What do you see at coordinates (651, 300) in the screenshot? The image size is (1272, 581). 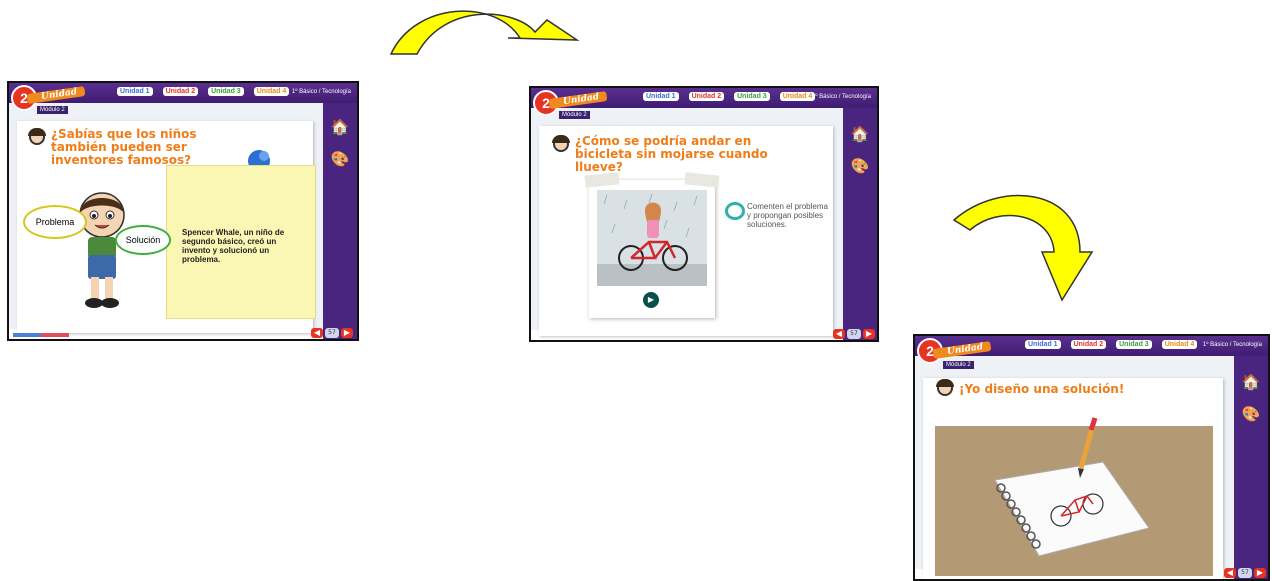 I see `play-button: ▶` at bounding box center [651, 300].